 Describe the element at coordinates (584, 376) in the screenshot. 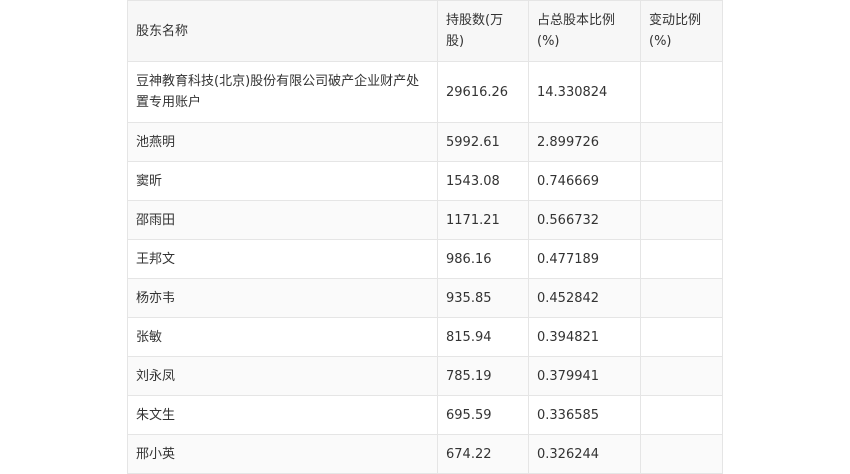

I see `cell-share-ratio: 0.379941` at that location.